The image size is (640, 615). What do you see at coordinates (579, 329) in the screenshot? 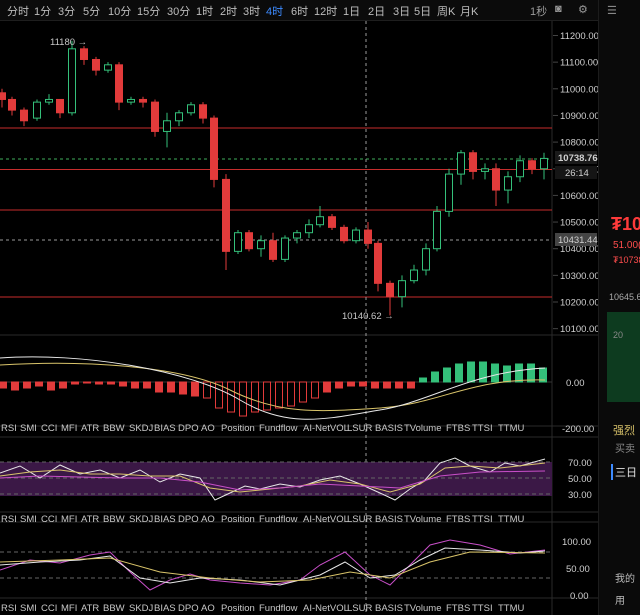
I see `price-tick-label: 10100.00` at bounding box center [579, 329].